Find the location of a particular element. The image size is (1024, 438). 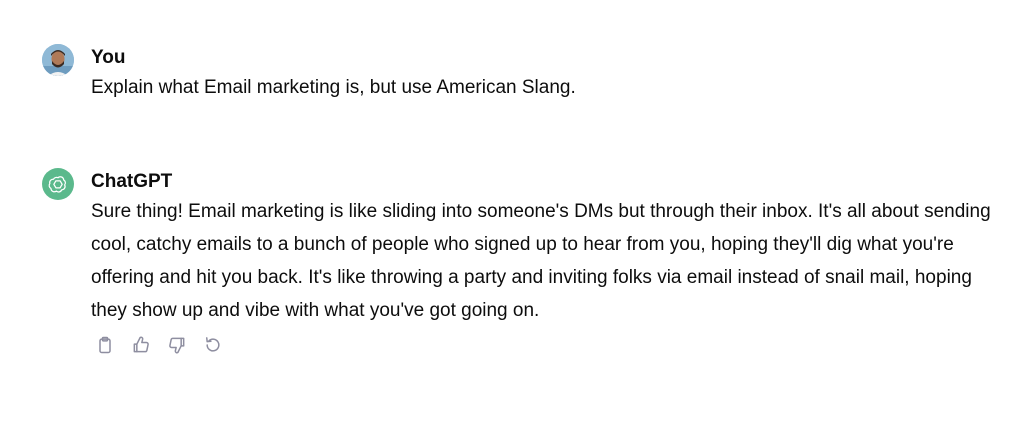

thumbs-down-button is located at coordinates (177, 345).